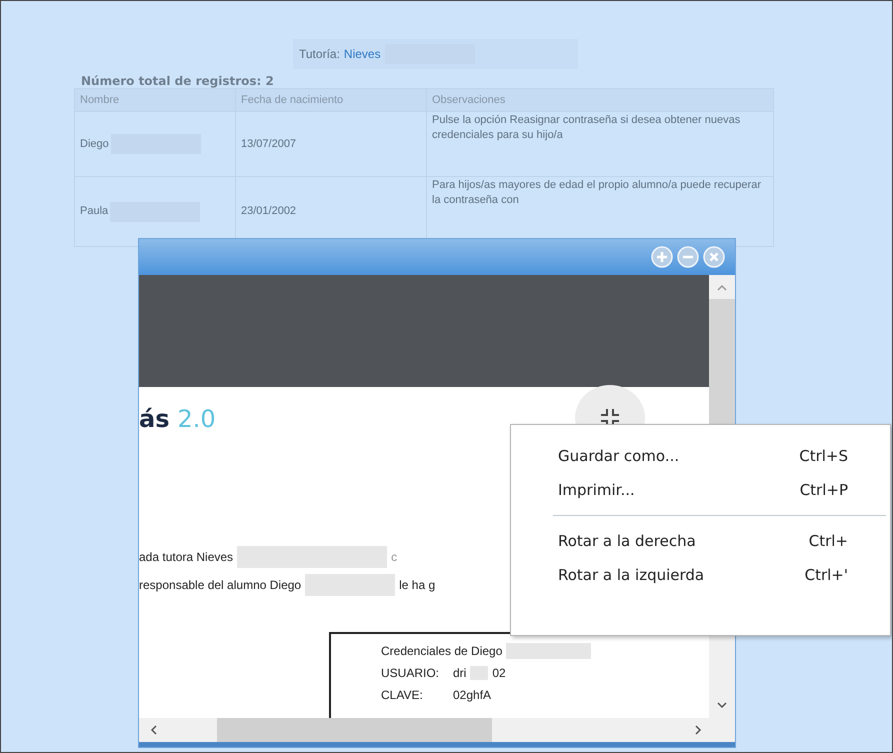 The image size is (893, 753). I want to click on redacted-block, so click(479, 673).